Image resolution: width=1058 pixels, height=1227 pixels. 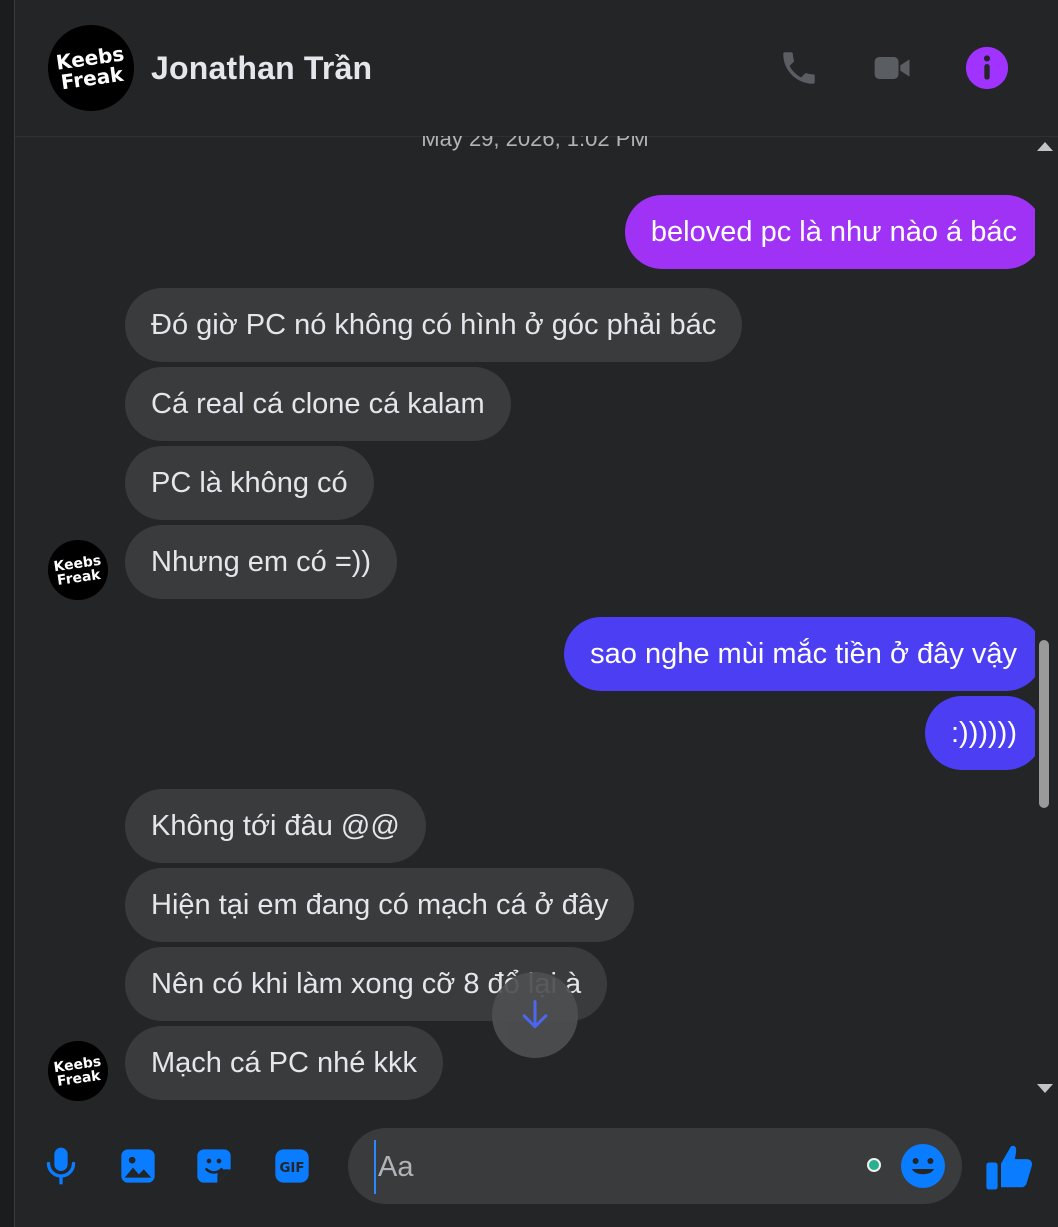 I want to click on info-icon, so click(x=987, y=68).